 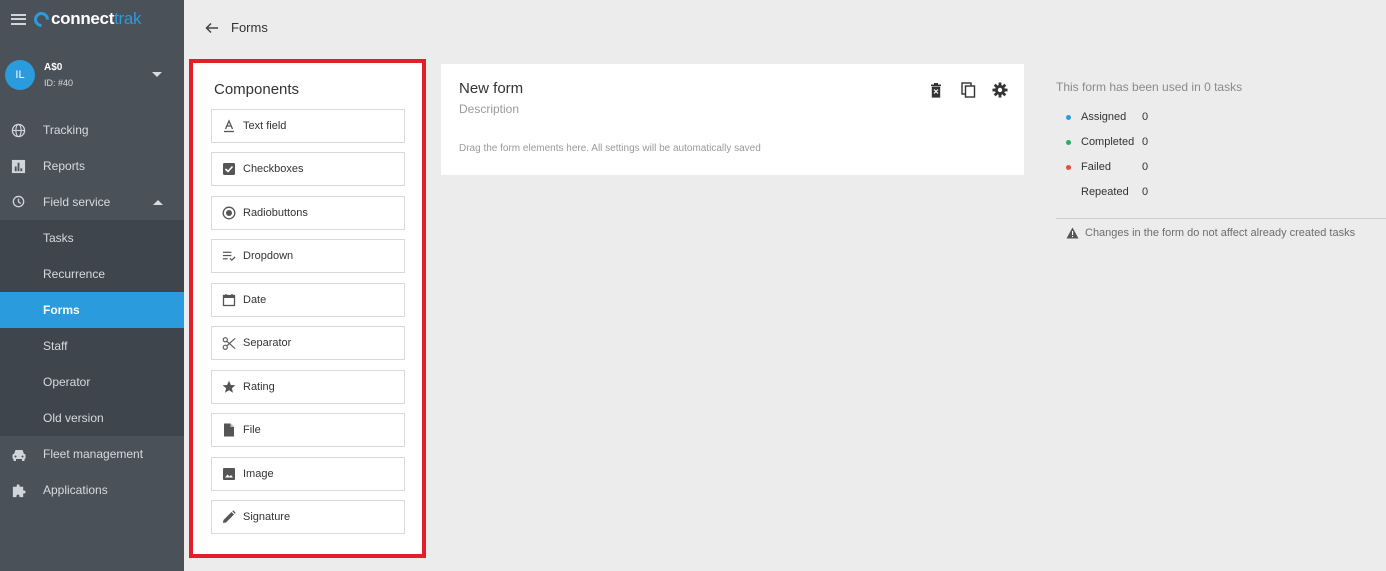 I want to click on component-label: Date, so click(x=255, y=300).